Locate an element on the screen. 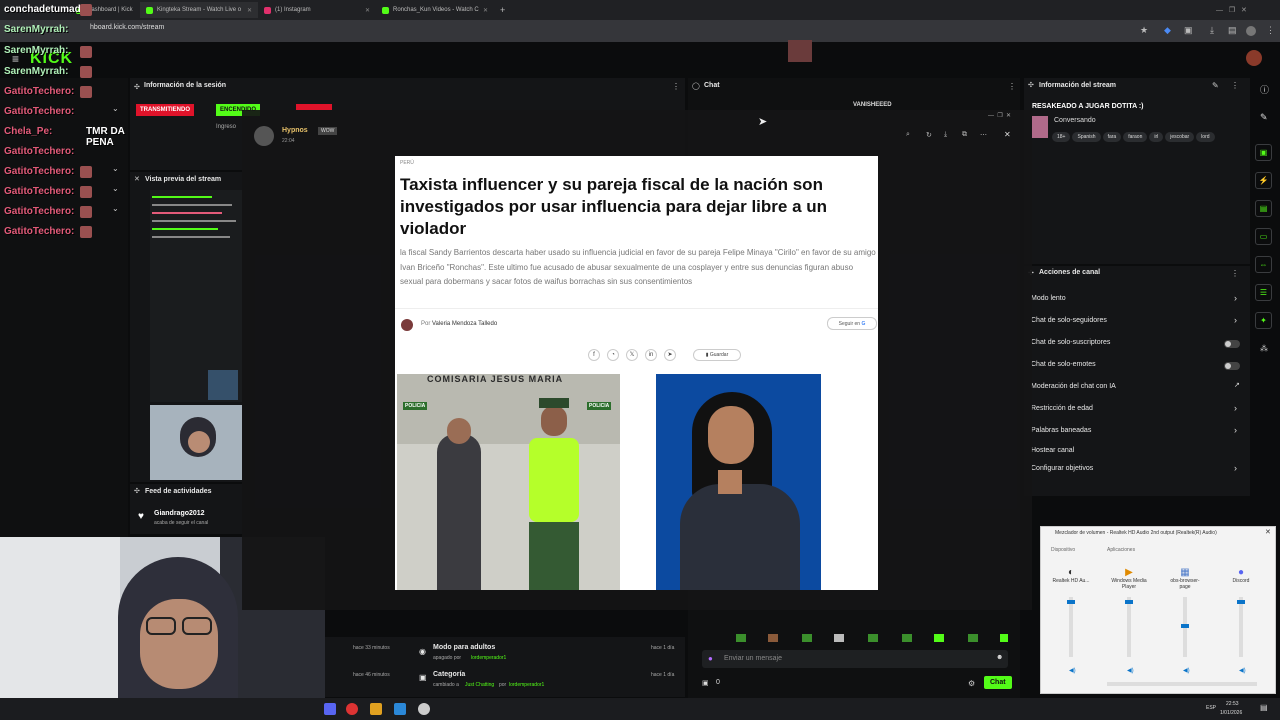  rotate-icon: ↻ is located at coordinates (929, 135).